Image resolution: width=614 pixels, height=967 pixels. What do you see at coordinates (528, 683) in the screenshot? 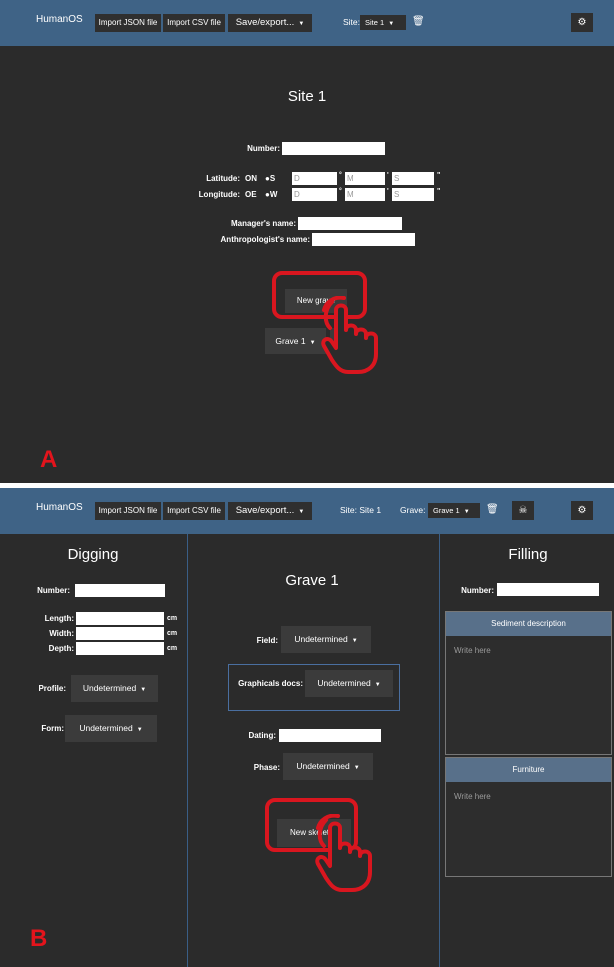
I see `sediment-description-box: Sediment description Write here` at bounding box center [528, 683].